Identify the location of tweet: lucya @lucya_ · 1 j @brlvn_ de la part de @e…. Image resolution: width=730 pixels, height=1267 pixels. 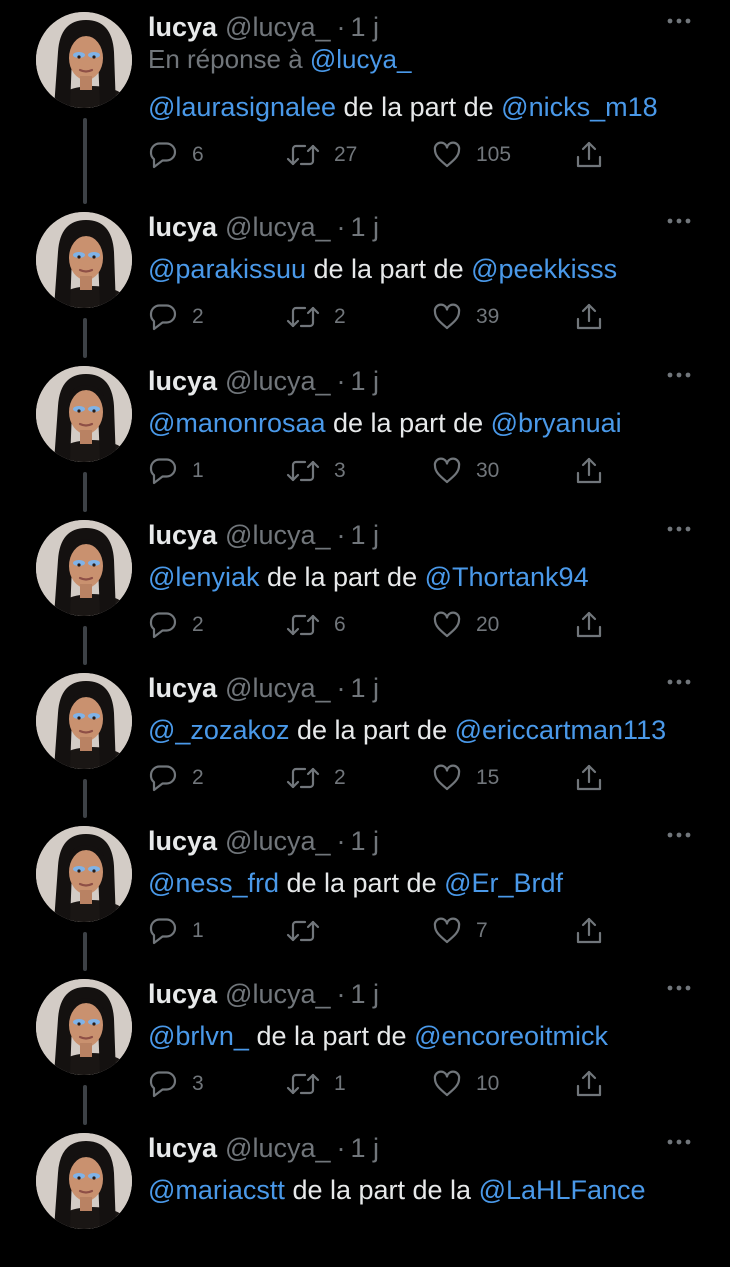
(365, 1040).